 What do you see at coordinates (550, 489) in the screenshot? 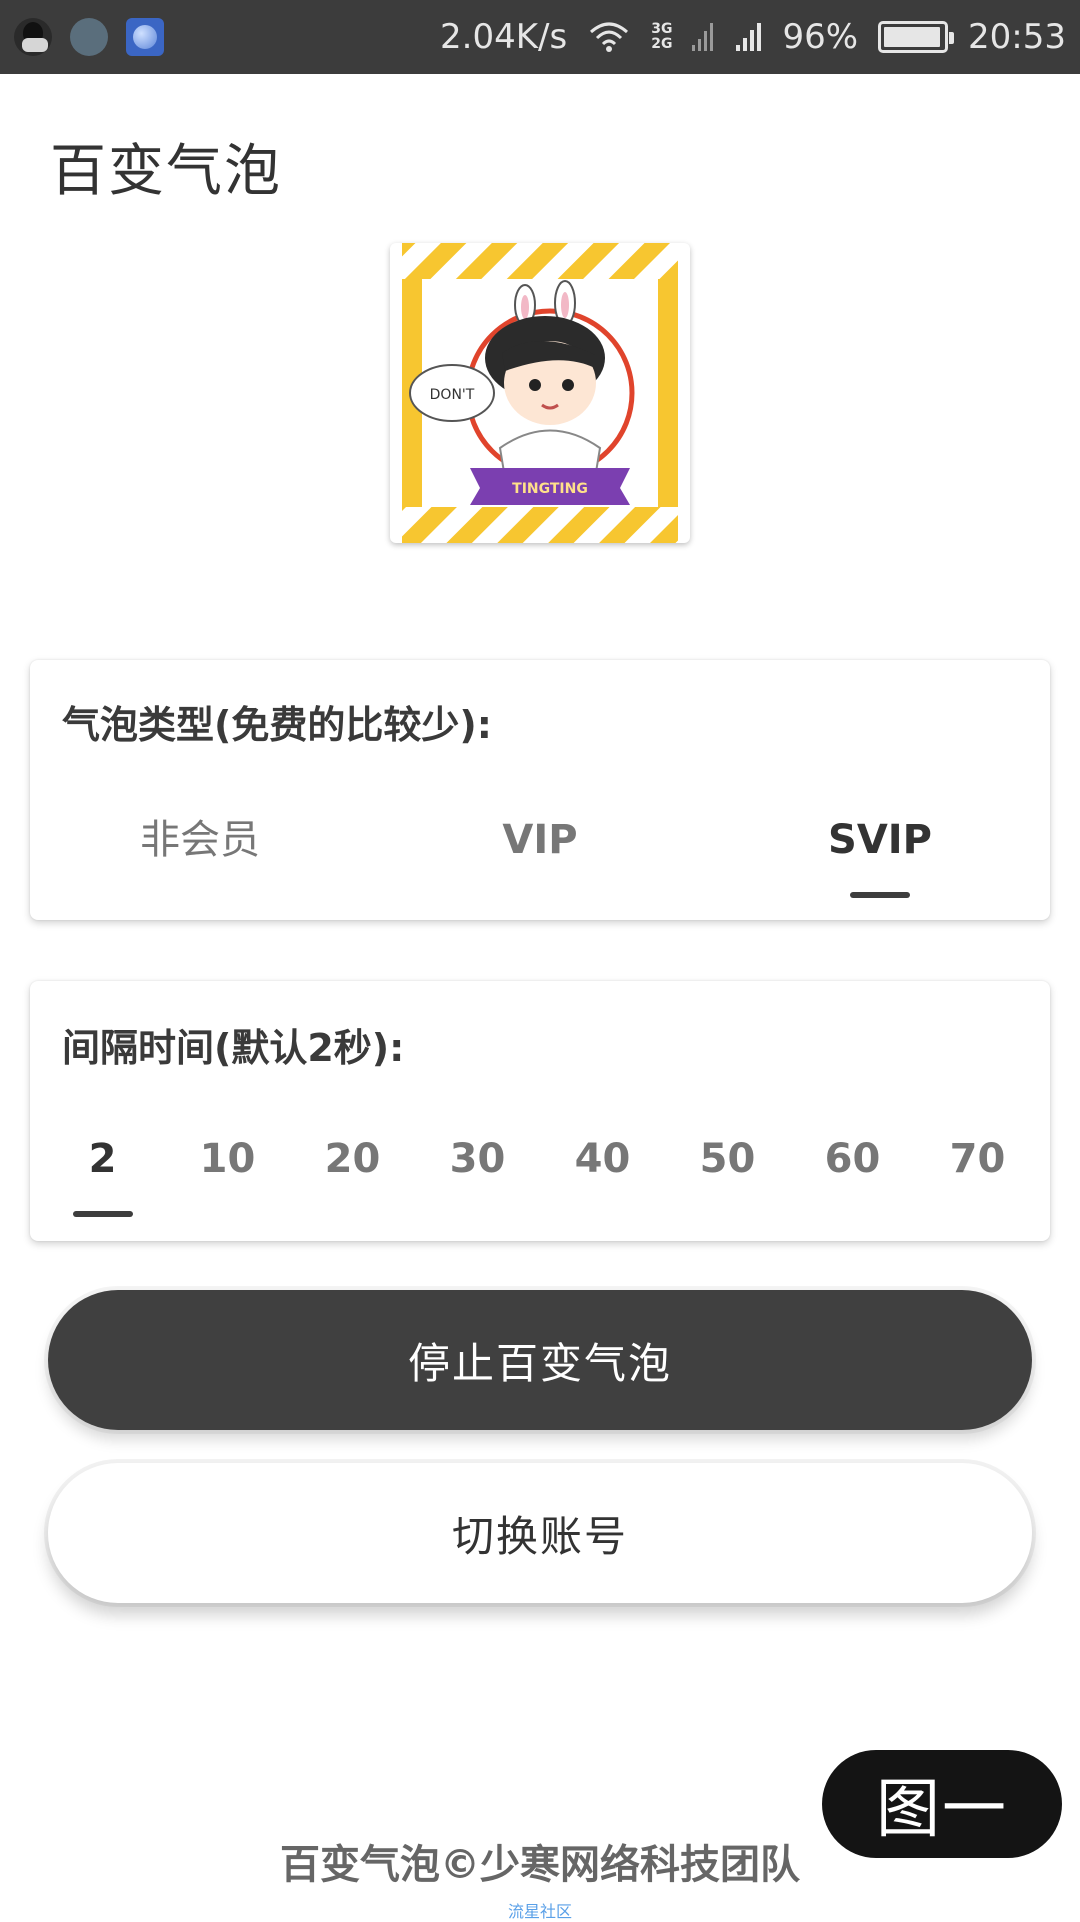
I see `svg-text: TINGTING` at bounding box center [550, 489].